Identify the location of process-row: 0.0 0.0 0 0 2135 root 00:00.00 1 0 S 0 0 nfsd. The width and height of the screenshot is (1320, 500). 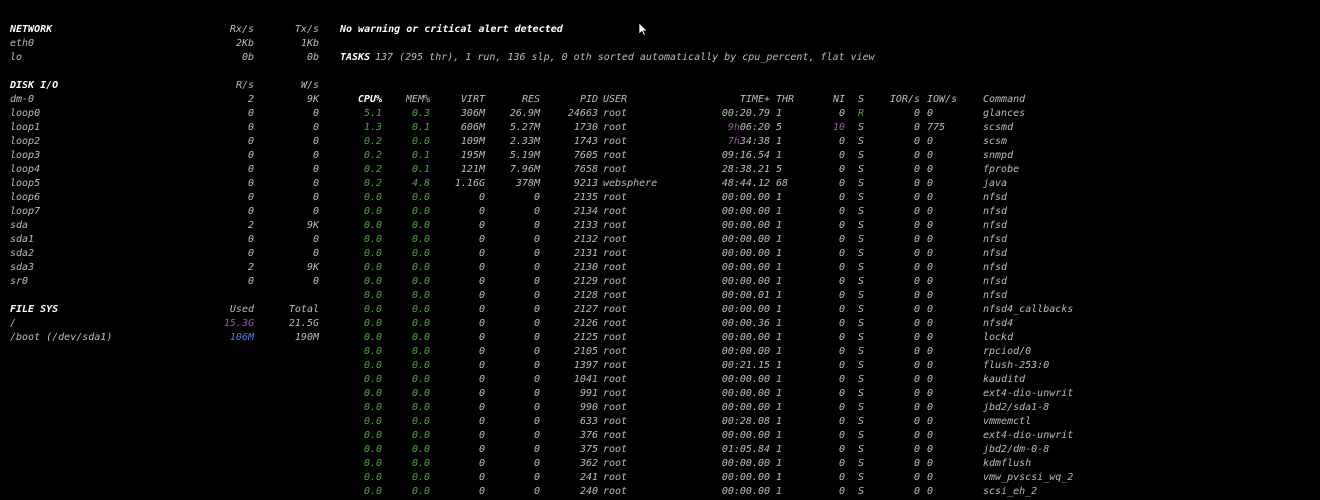
(660, 198).